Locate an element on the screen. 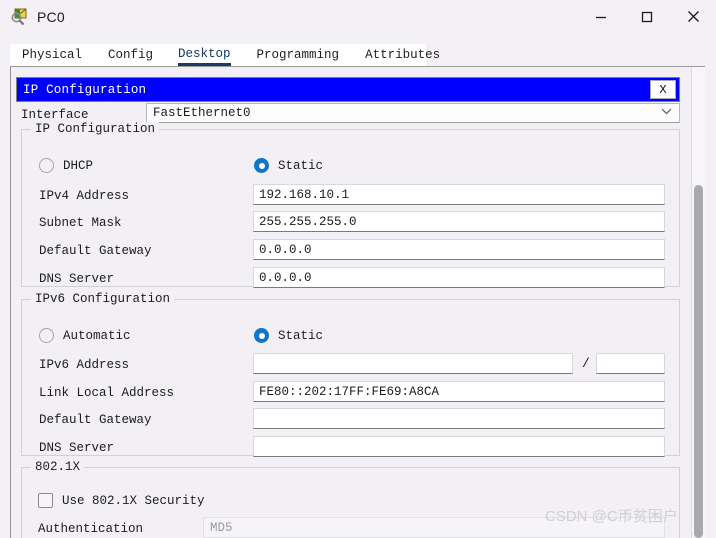 Image resolution: width=716 pixels, height=538 pixels. minimize-button is located at coordinates (601, 16).